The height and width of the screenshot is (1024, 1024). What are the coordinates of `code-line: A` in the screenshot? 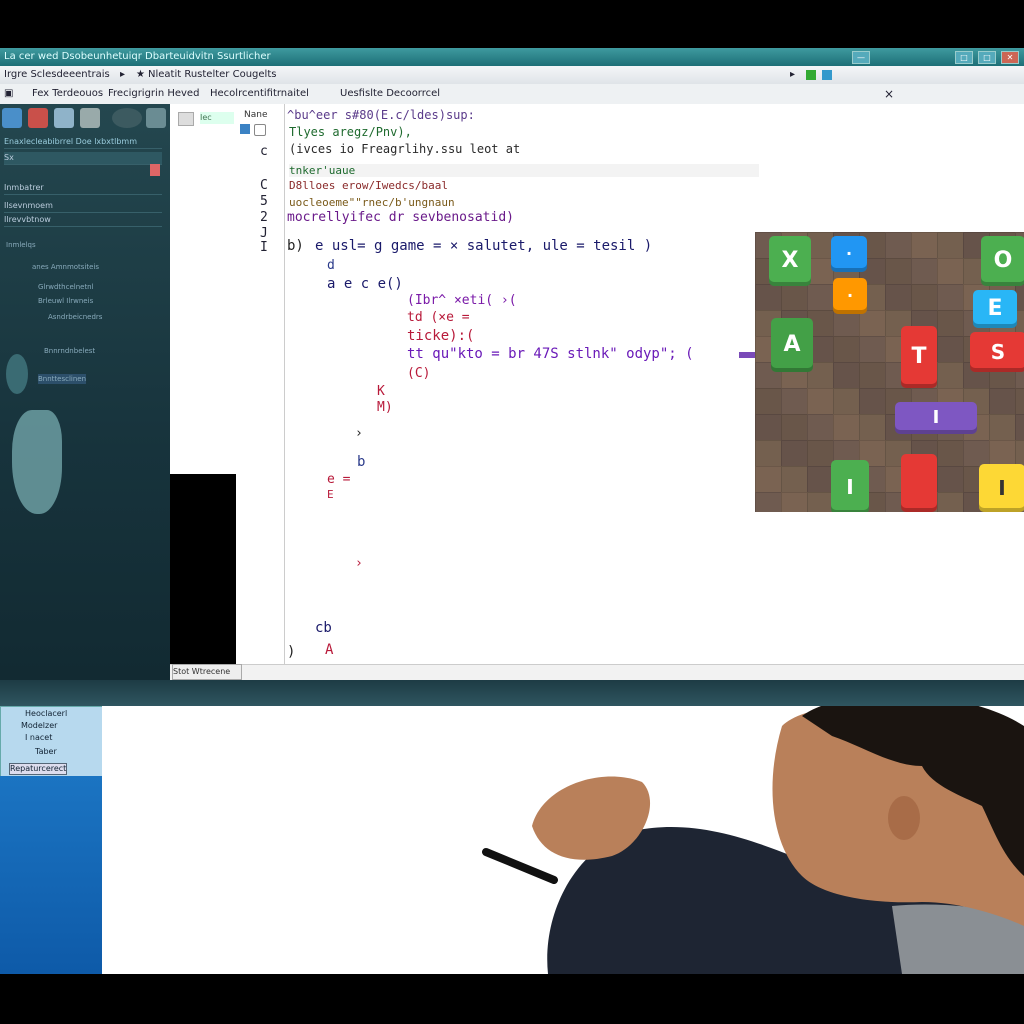 It's located at (329, 650).